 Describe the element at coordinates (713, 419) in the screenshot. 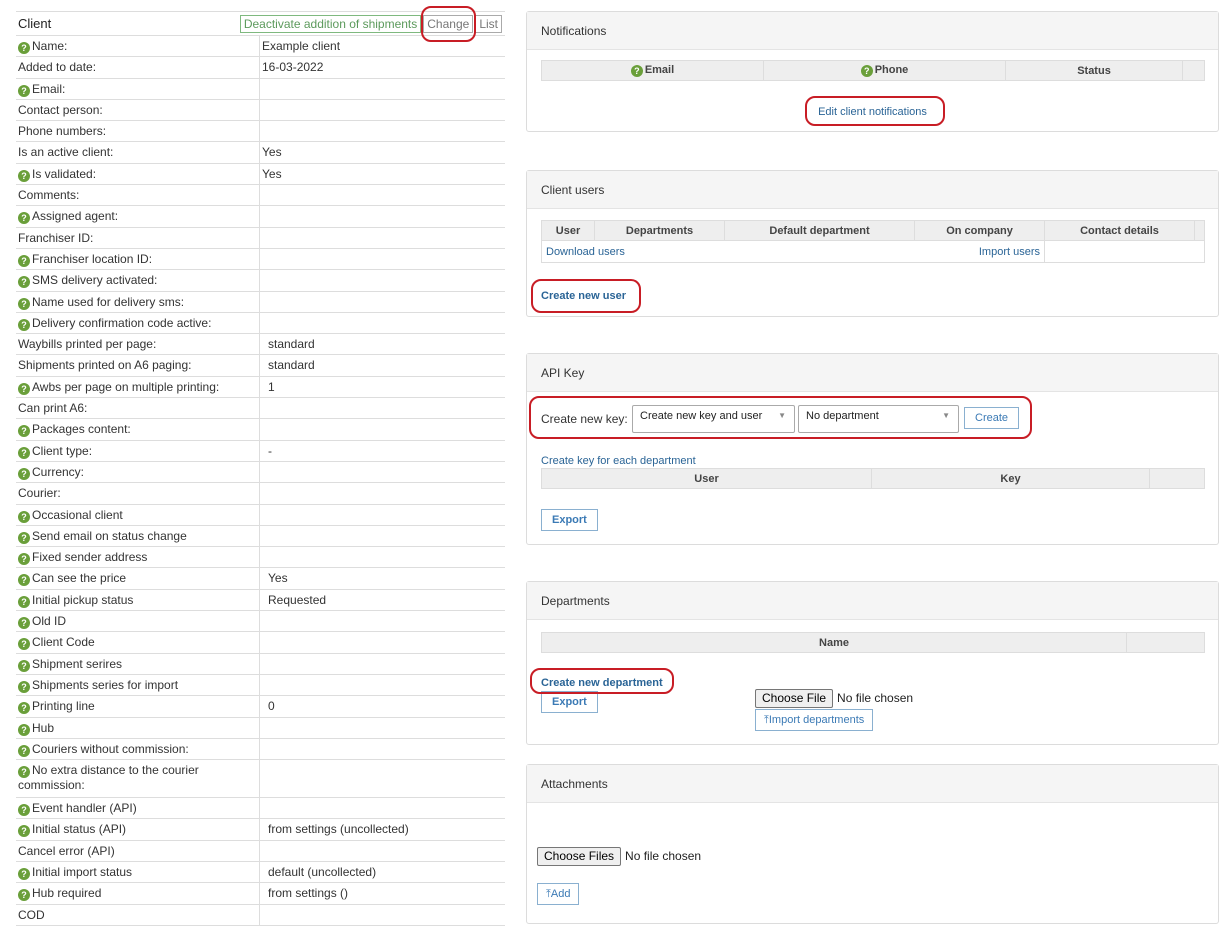

I see `key-mode-select: Create new key and user ▼` at that location.